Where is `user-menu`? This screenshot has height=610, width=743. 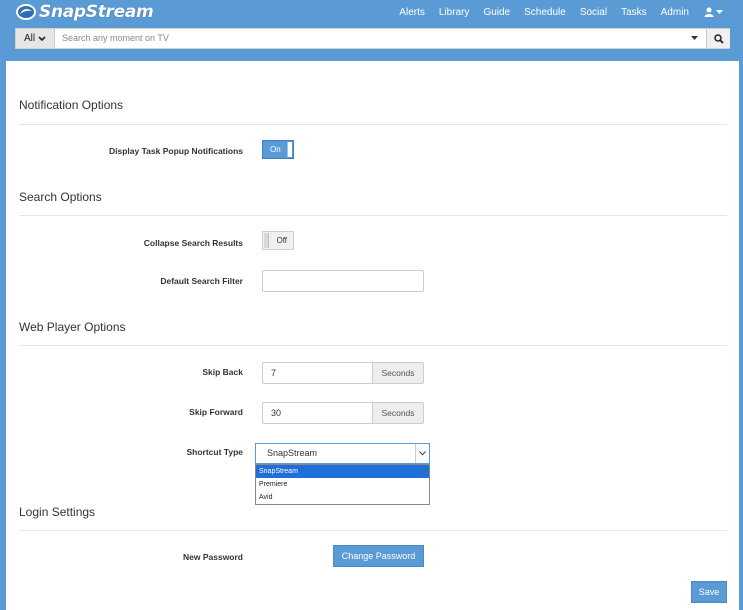 user-menu is located at coordinates (713, 12).